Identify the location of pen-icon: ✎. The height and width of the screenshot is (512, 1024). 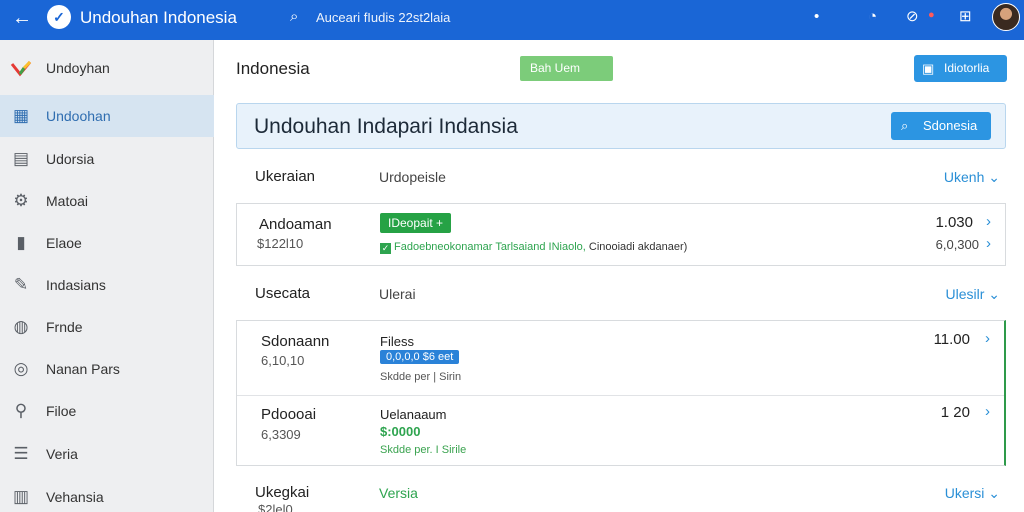
(21, 284).